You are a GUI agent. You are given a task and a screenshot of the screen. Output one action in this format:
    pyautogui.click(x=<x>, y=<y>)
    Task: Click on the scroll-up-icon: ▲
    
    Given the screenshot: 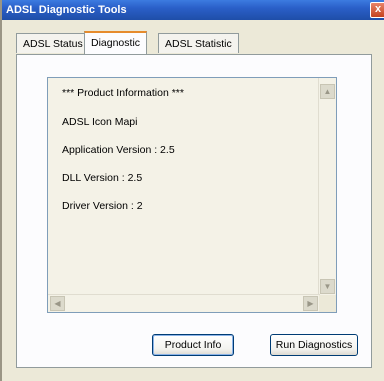 What is the action you would take?
    pyautogui.click(x=327, y=91)
    